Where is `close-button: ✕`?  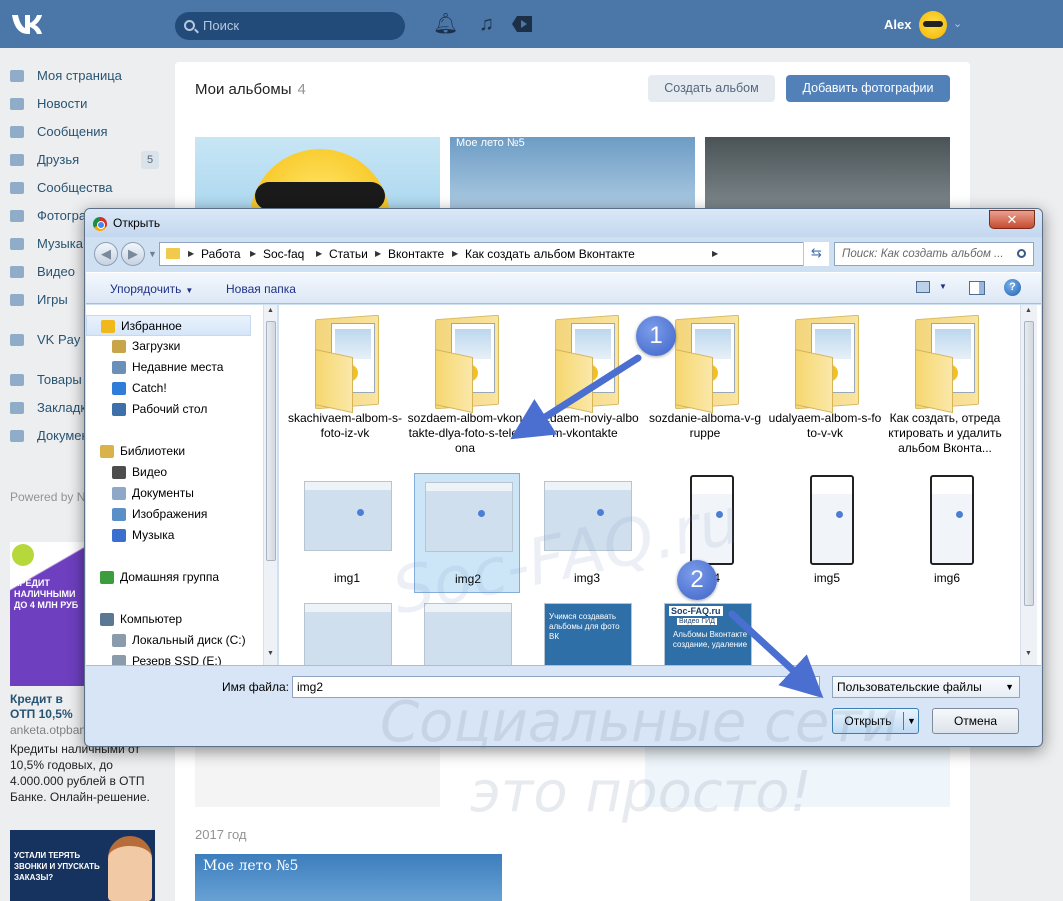
close-button: ✕ is located at coordinates (1012, 219).